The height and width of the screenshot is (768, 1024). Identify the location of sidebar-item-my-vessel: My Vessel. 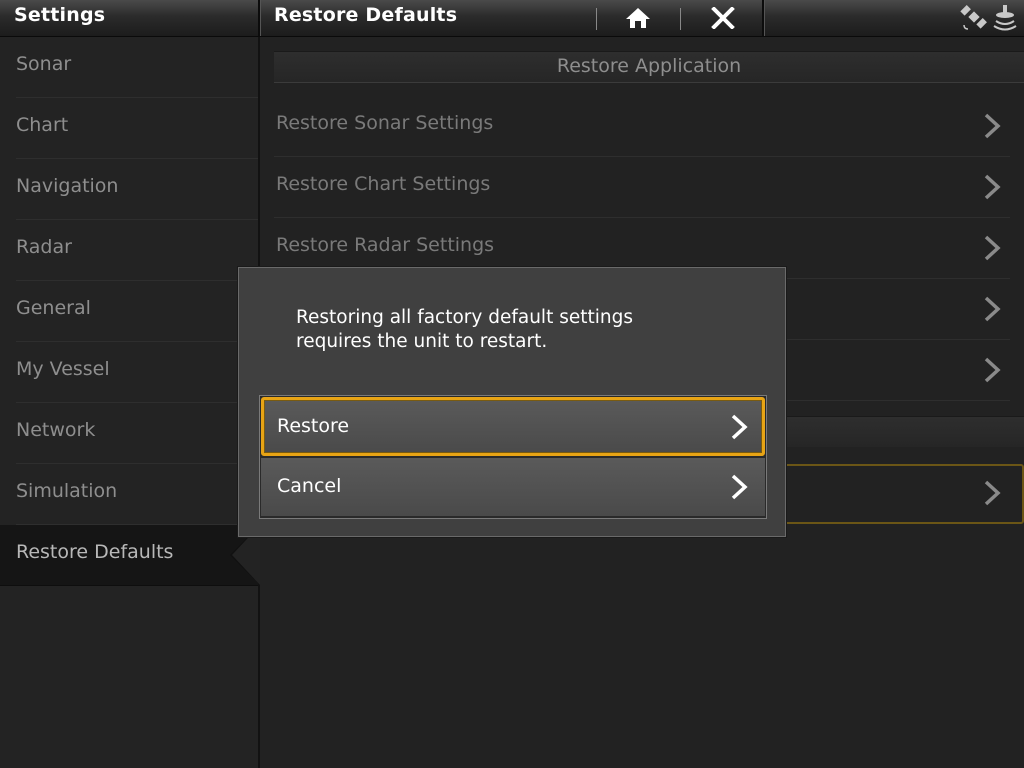
(137, 372).